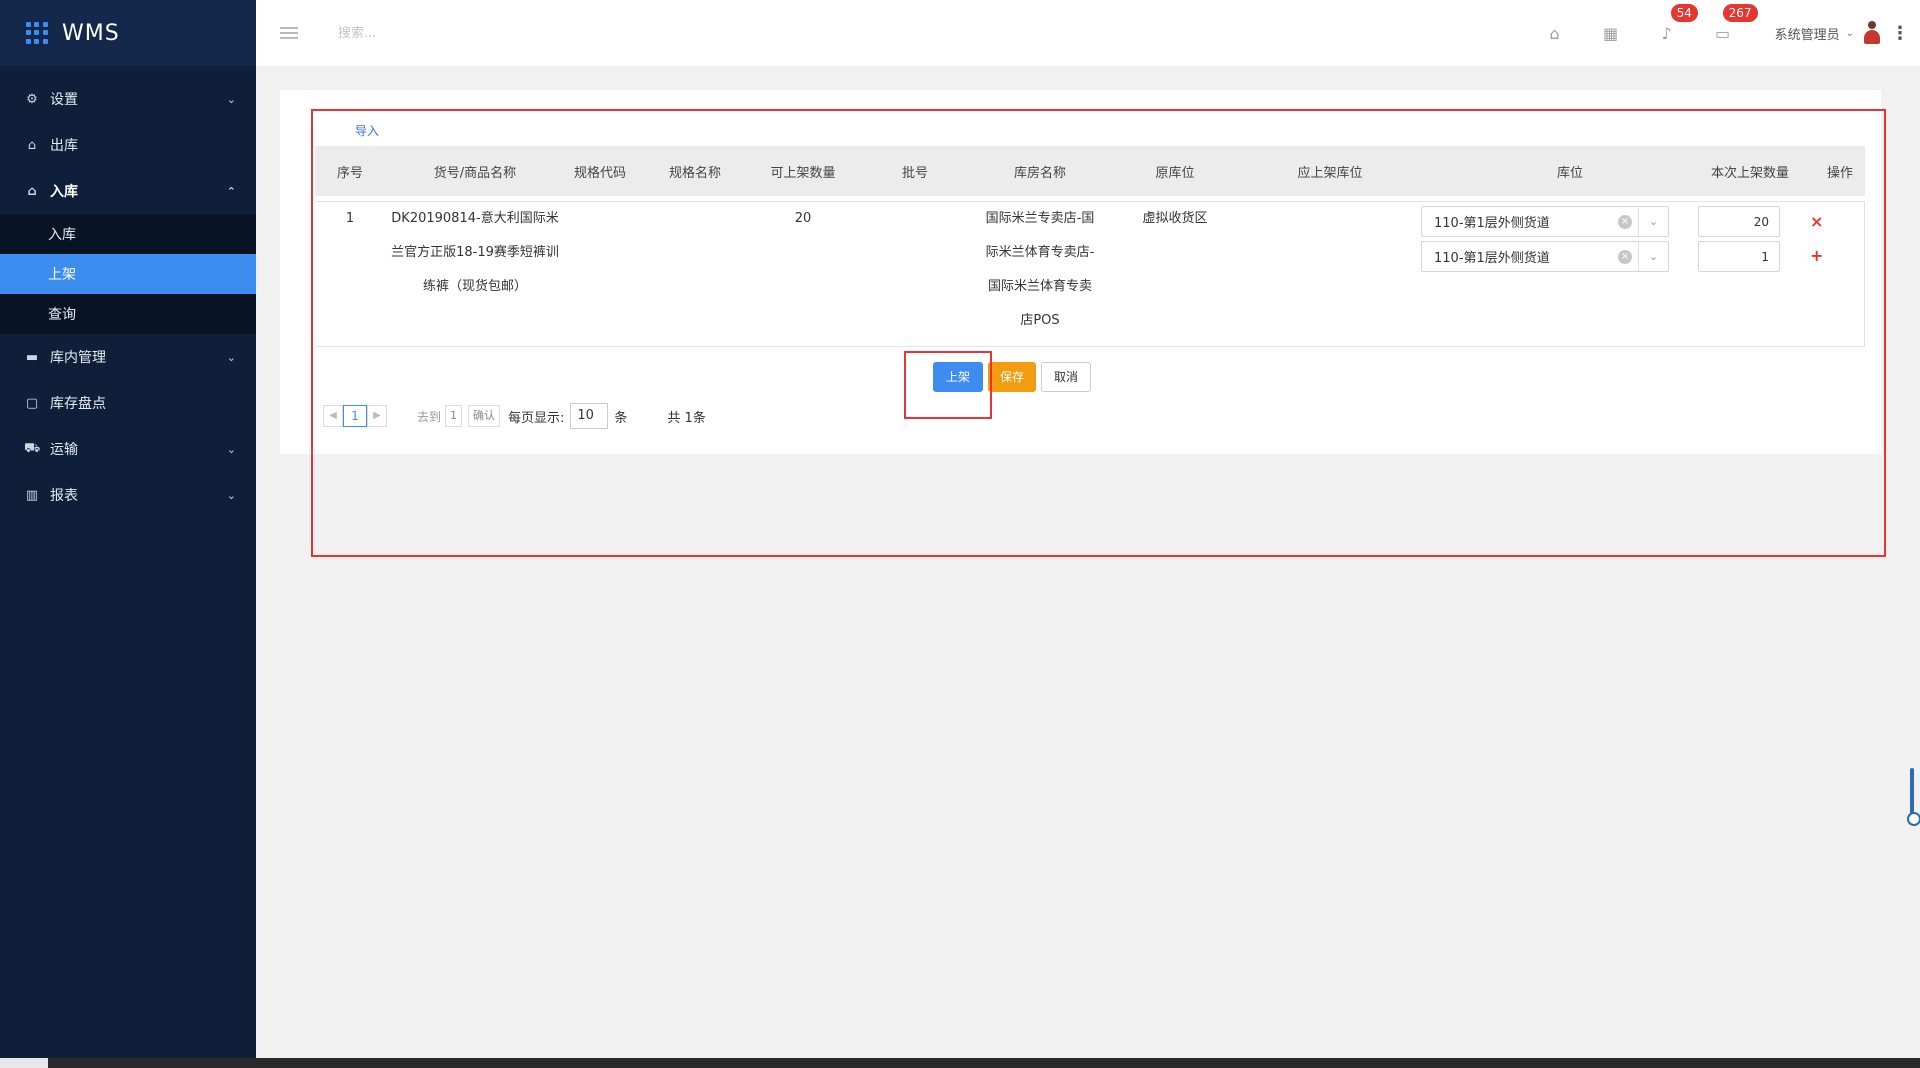 This screenshot has height=1068, width=1920. What do you see at coordinates (128, 449) in the screenshot?
I see `sidebar-item-transport: ⛟ 运输 ⌄` at bounding box center [128, 449].